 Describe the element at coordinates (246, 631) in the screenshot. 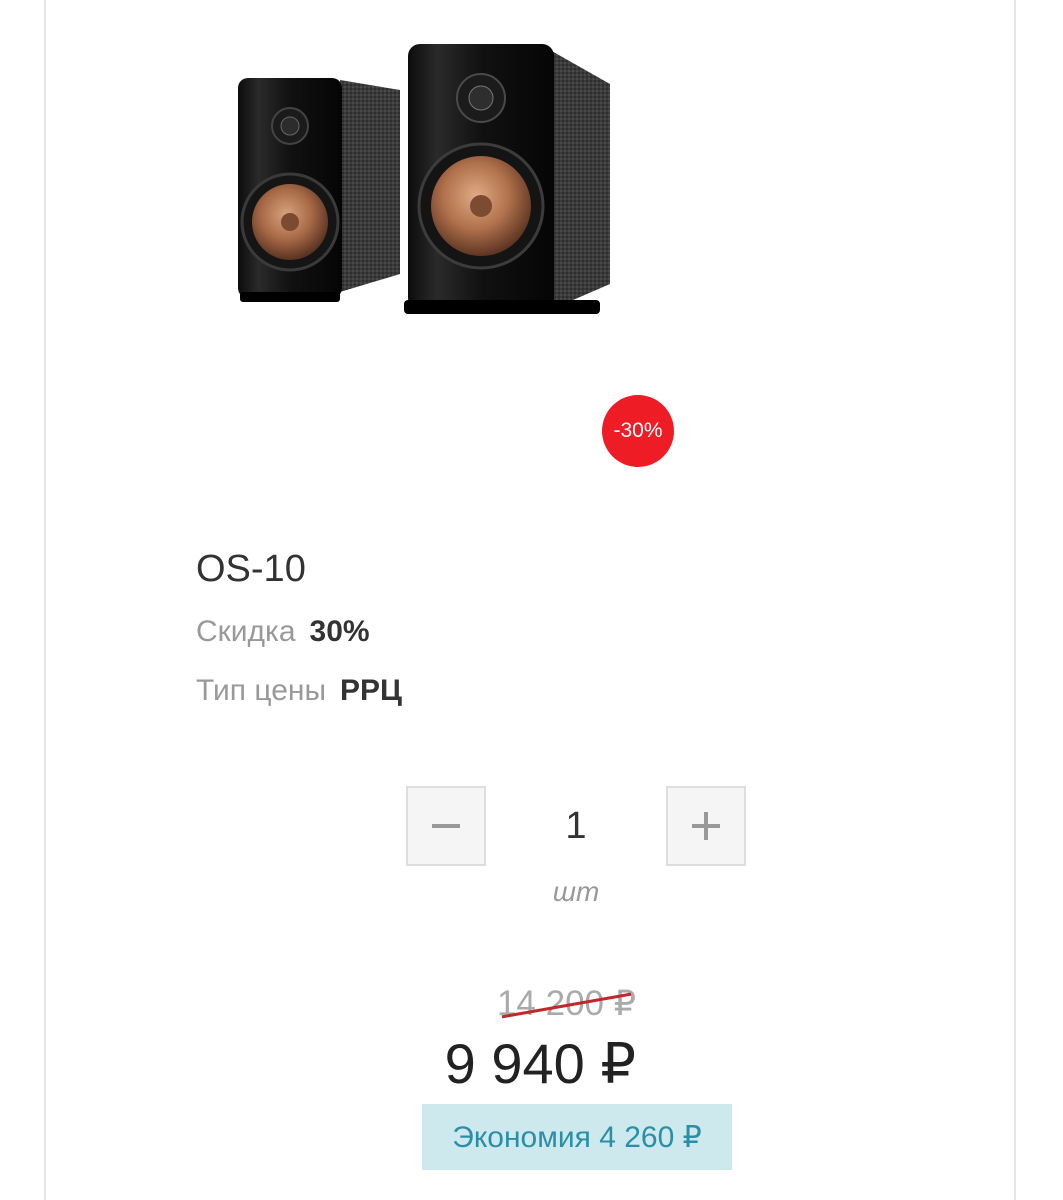

I see `discount-label: Скидка` at that location.